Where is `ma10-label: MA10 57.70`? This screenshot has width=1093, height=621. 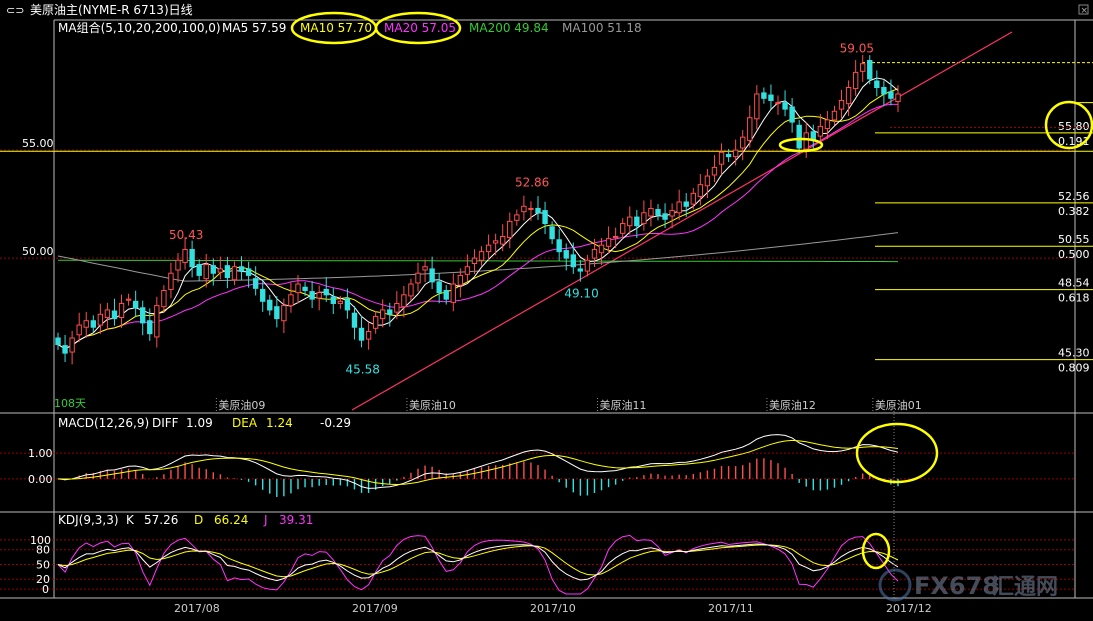 ma10-label: MA10 57.70 is located at coordinates (336, 28).